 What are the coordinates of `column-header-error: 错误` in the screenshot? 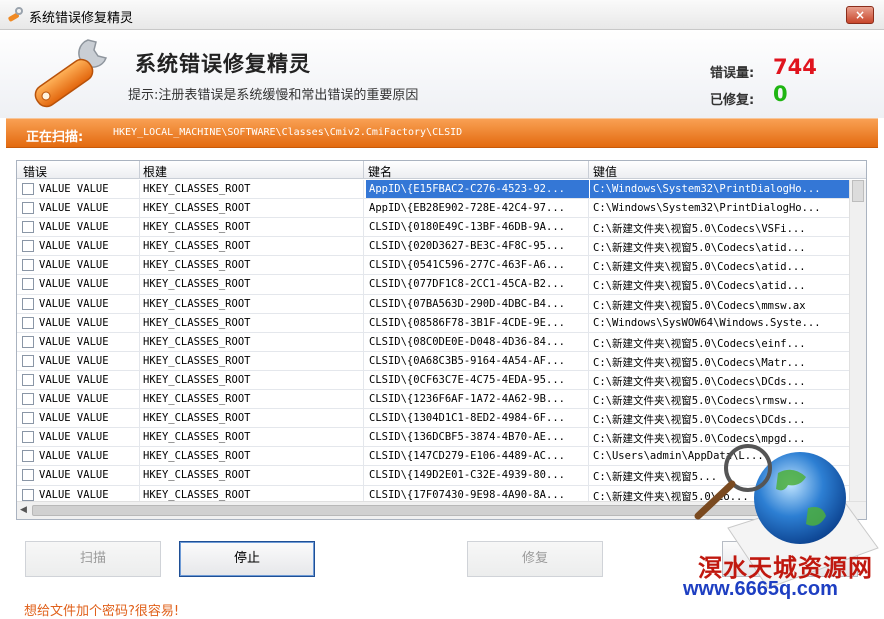 It's located at (35, 171).